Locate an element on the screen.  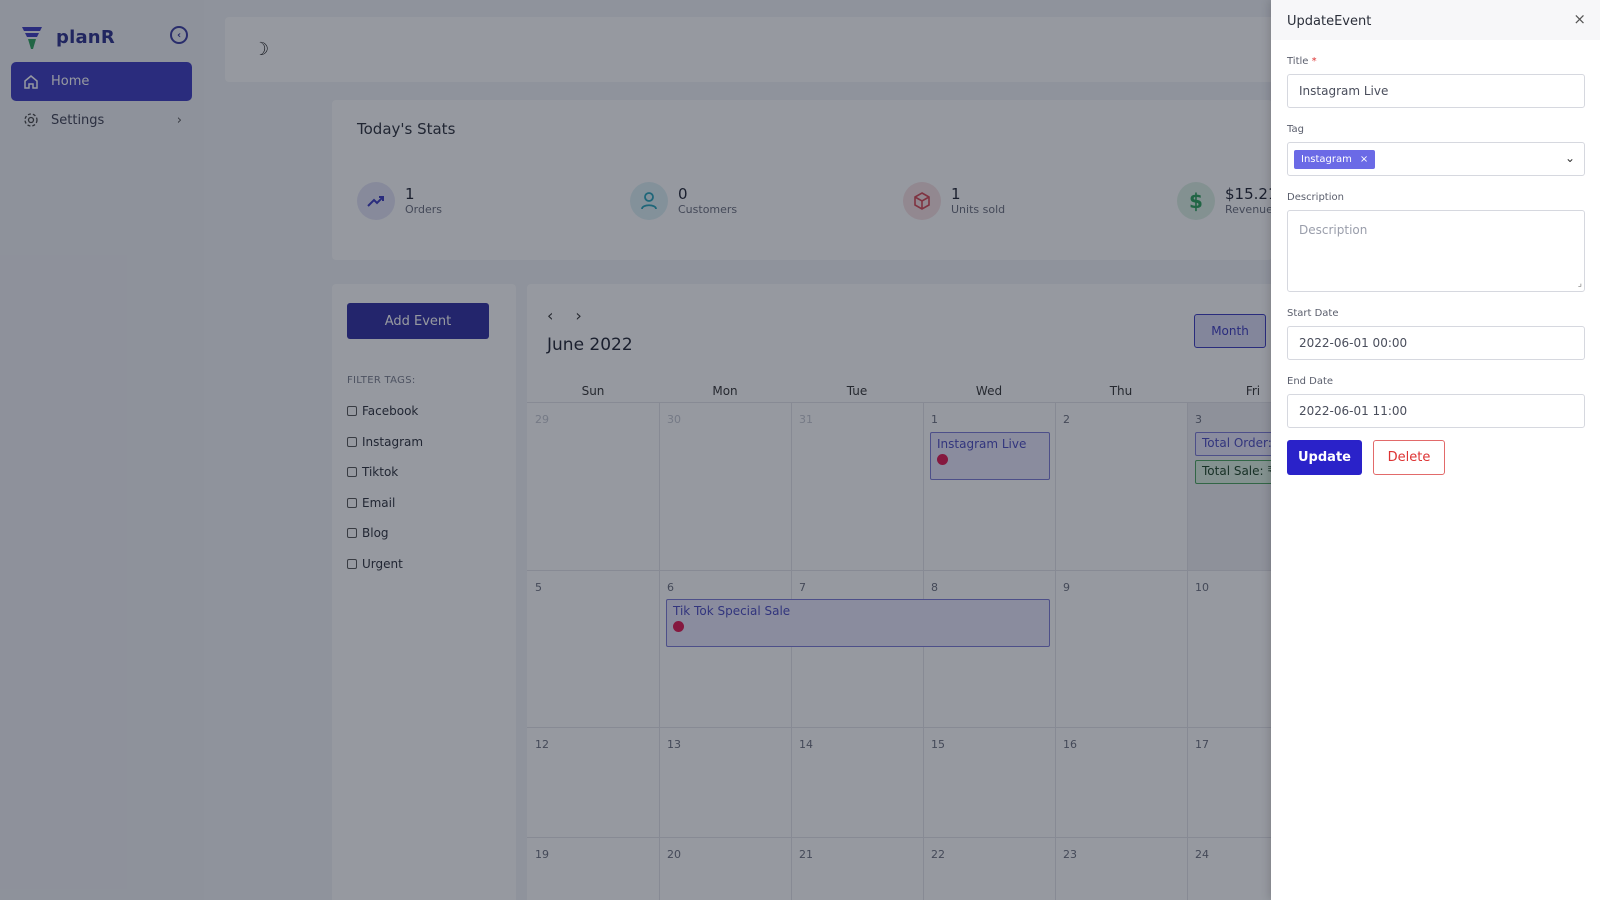
description-label: Description is located at coordinates (1315, 197).